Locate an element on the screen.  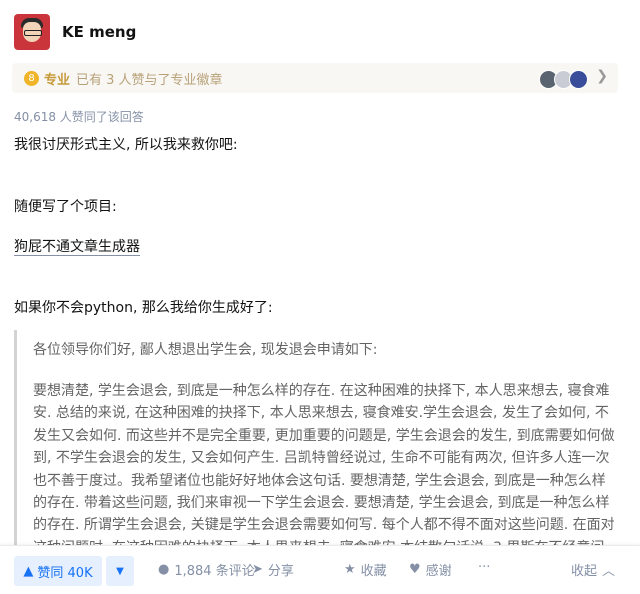
favorite-label: 收藏 is located at coordinates (373, 571).